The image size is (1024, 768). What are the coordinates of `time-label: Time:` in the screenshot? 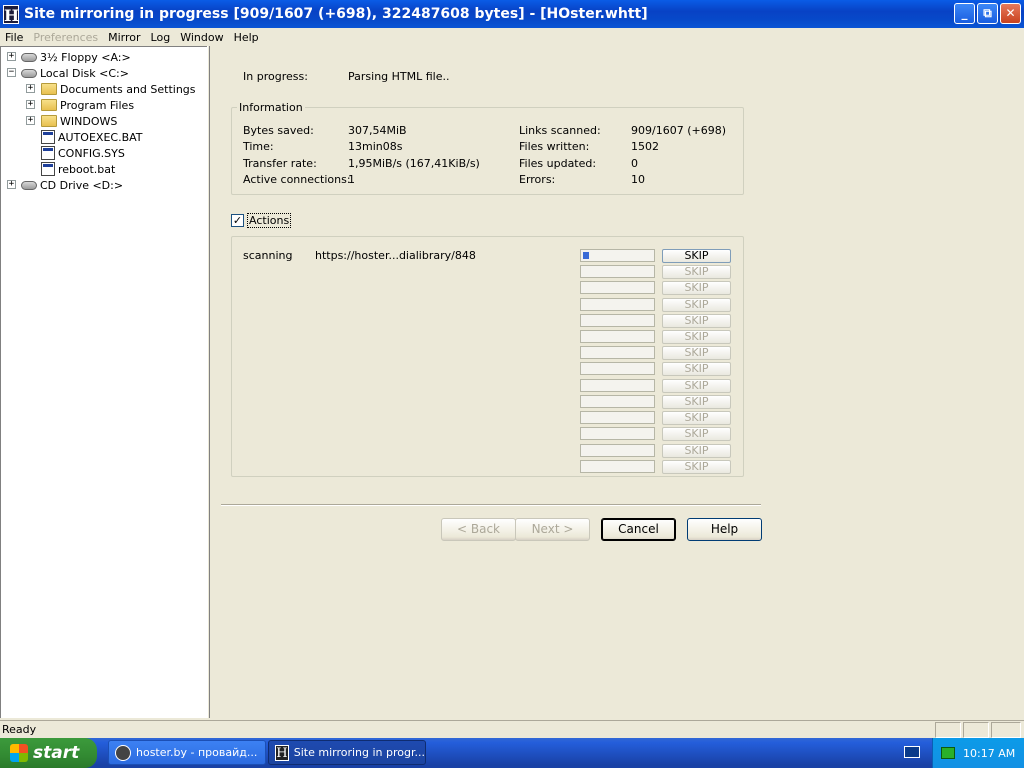 It's located at (258, 146).